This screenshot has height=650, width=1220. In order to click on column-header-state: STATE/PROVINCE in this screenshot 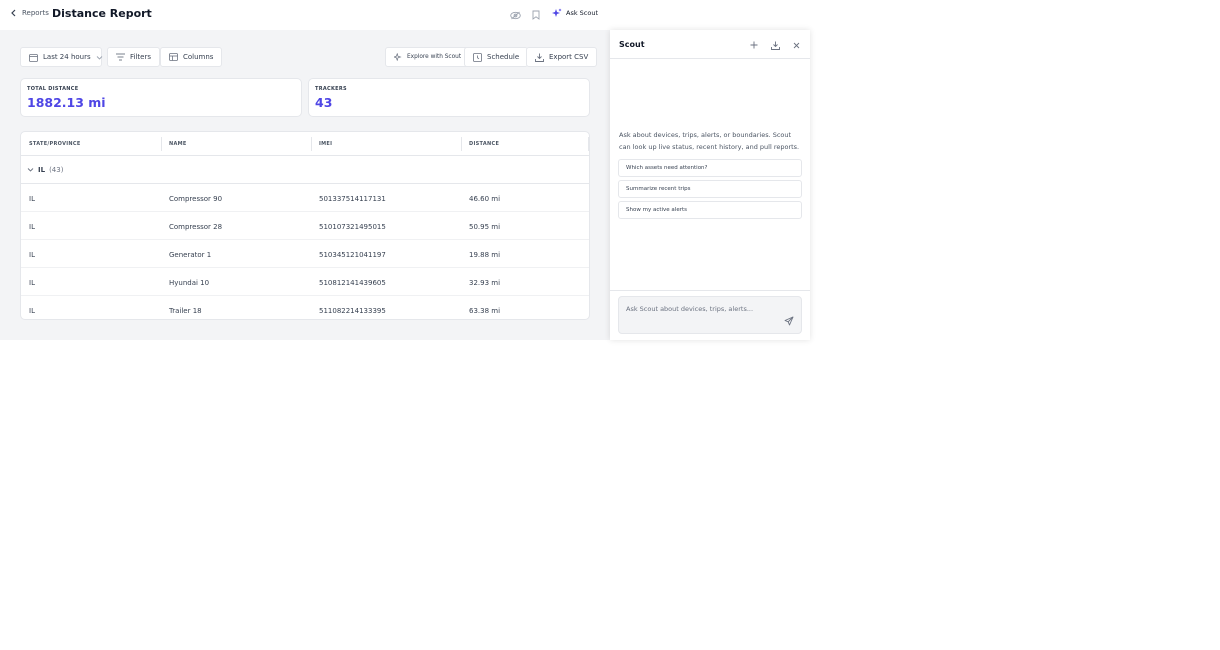, I will do `click(55, 144)`.